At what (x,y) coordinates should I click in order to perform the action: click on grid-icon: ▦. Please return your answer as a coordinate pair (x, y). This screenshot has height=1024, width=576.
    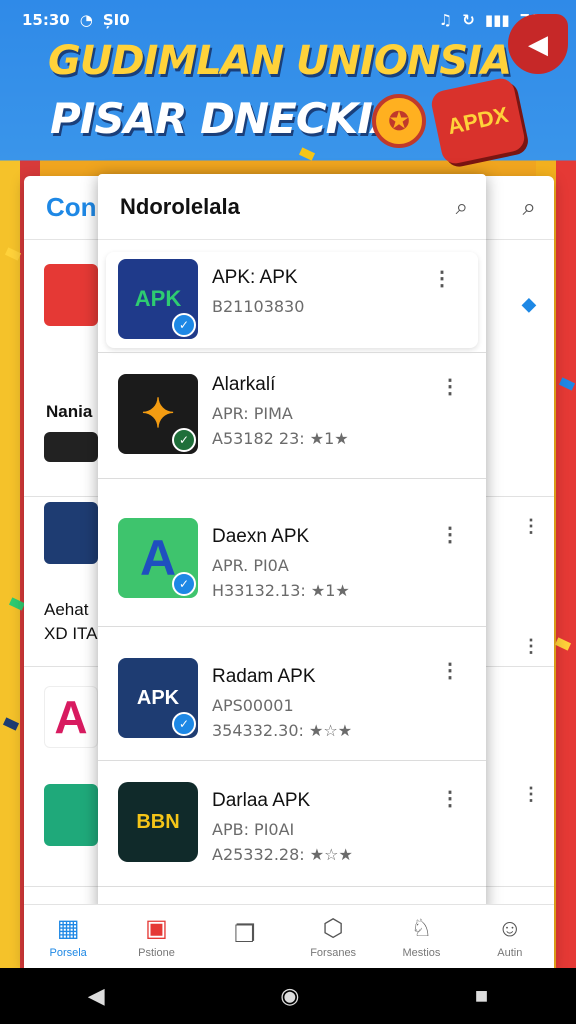
    Looking at the image, I should click on (68, 928).